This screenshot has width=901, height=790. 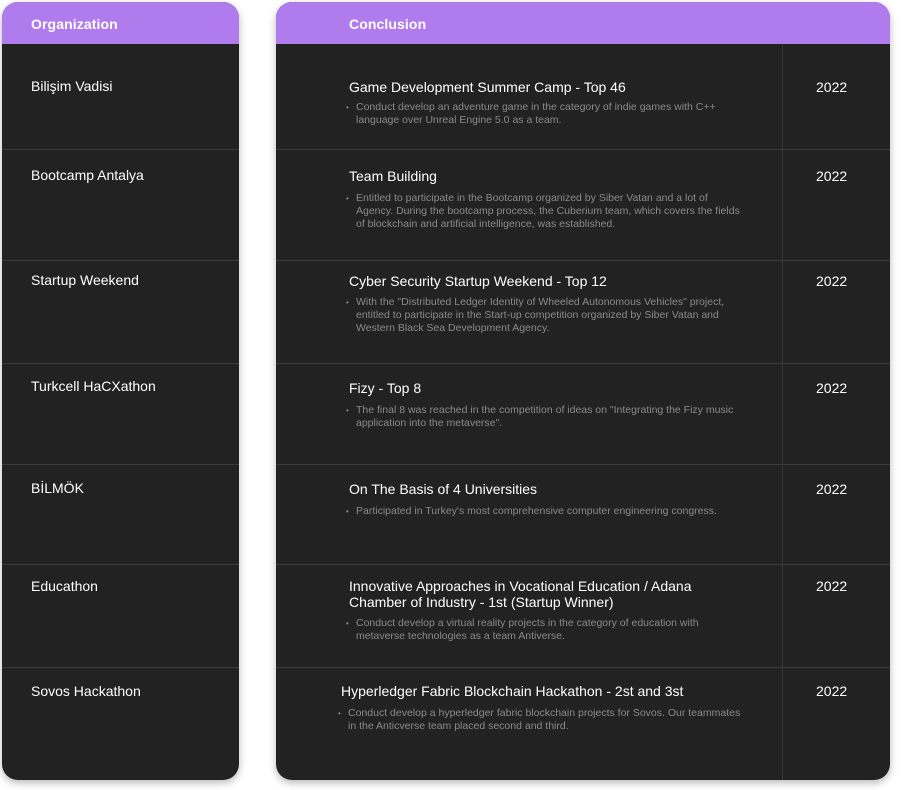 What do you see at coordinates (57, 488) in the screenshot?
I see `organization-name: BİLMÖK` at bounding box center [57, 488].